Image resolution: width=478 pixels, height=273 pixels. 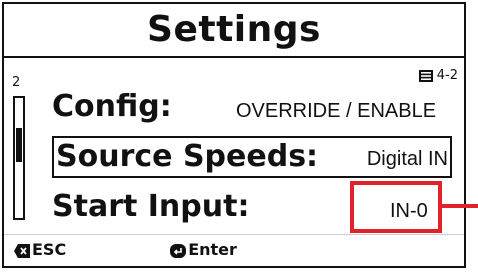 What do you see at coordinates (447, 75) in the screenshot?
I see `page-number: 4-2` at bounding box center [447, 75].